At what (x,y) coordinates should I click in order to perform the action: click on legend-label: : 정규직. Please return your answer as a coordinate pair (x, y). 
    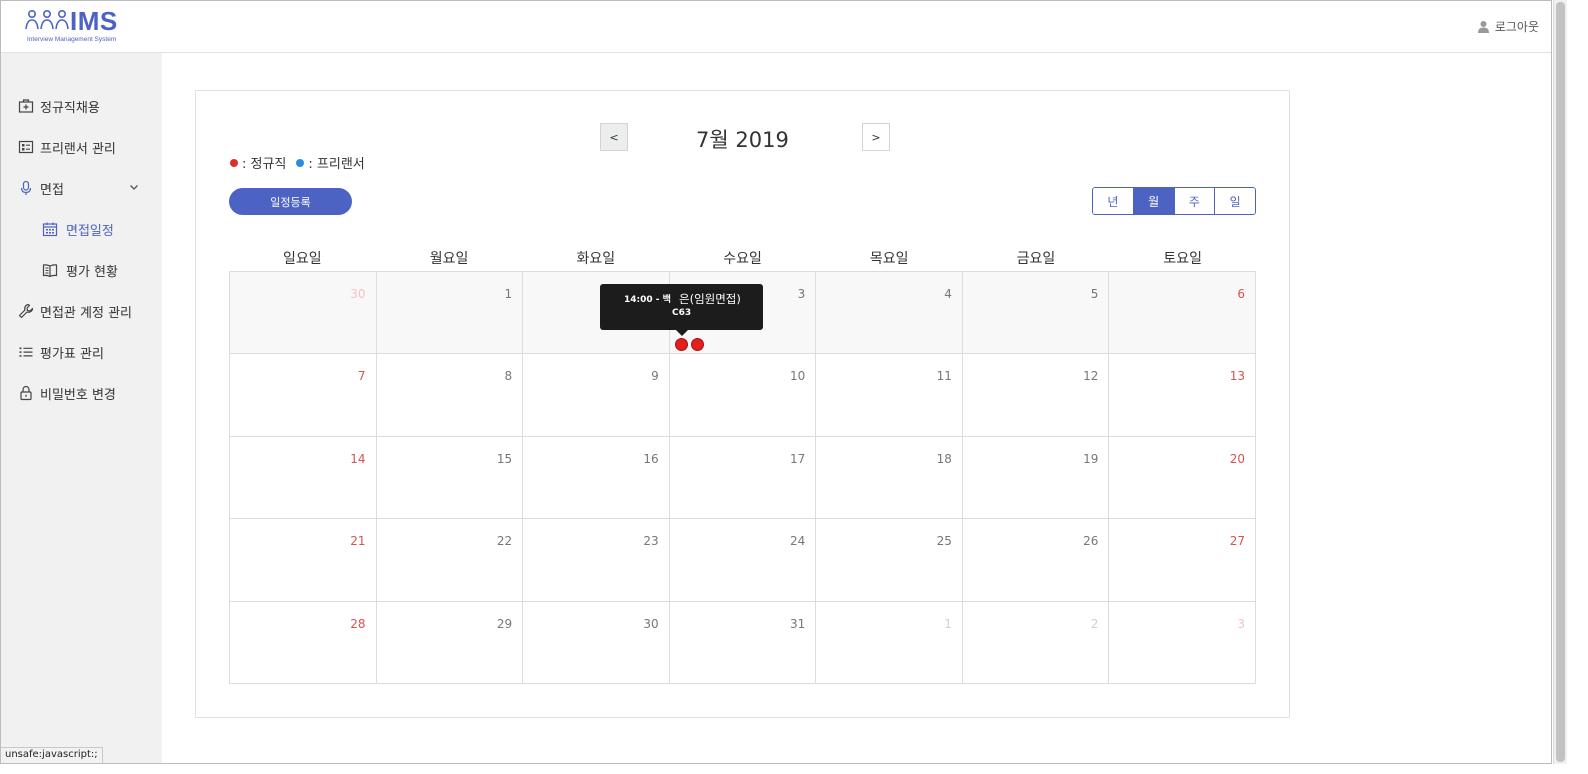
    Looking at the image, I should click on (264, 164).